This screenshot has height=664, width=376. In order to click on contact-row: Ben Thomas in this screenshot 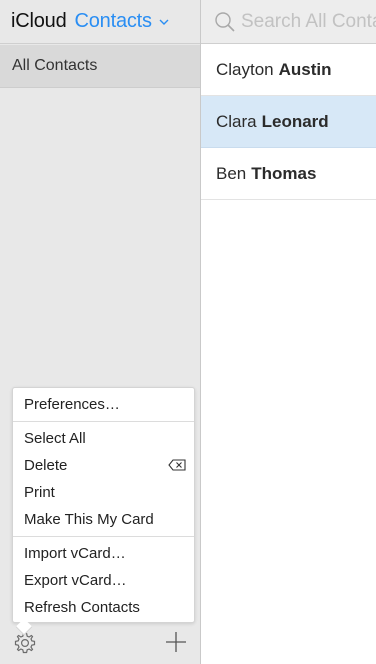, I will do `click(288, 174)`.